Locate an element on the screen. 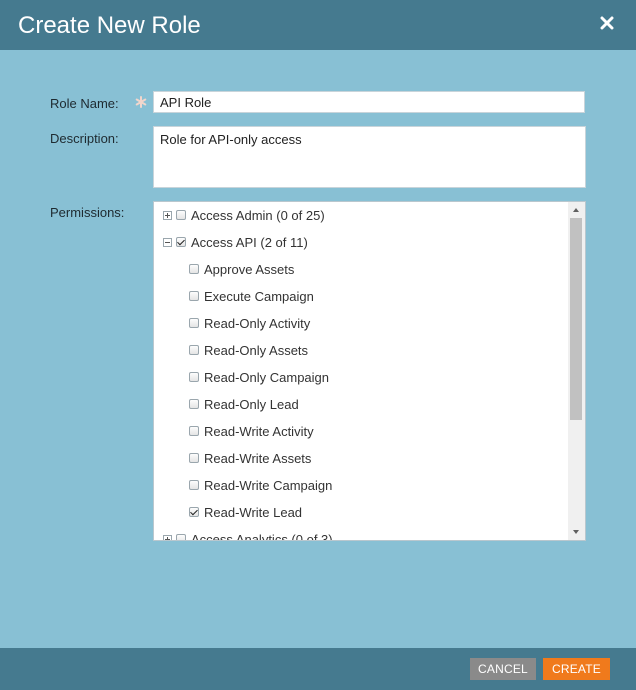 This screenshot has height=690, width=636. scroll-down-arrow-icon is located at coordinates (576, 532).